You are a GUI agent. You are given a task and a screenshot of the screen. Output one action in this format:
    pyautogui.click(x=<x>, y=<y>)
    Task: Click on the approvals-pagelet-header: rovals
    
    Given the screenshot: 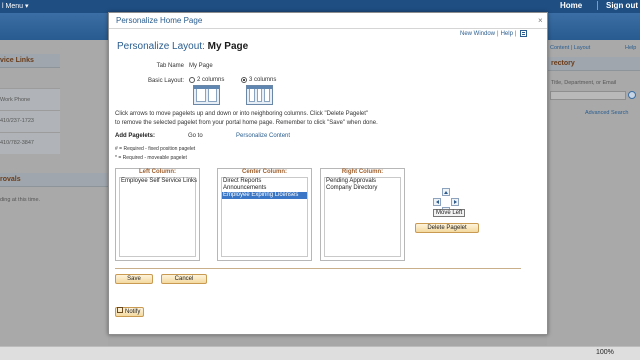 What is the action you would take?
    pyautogui.click(x=54, y=180)
    